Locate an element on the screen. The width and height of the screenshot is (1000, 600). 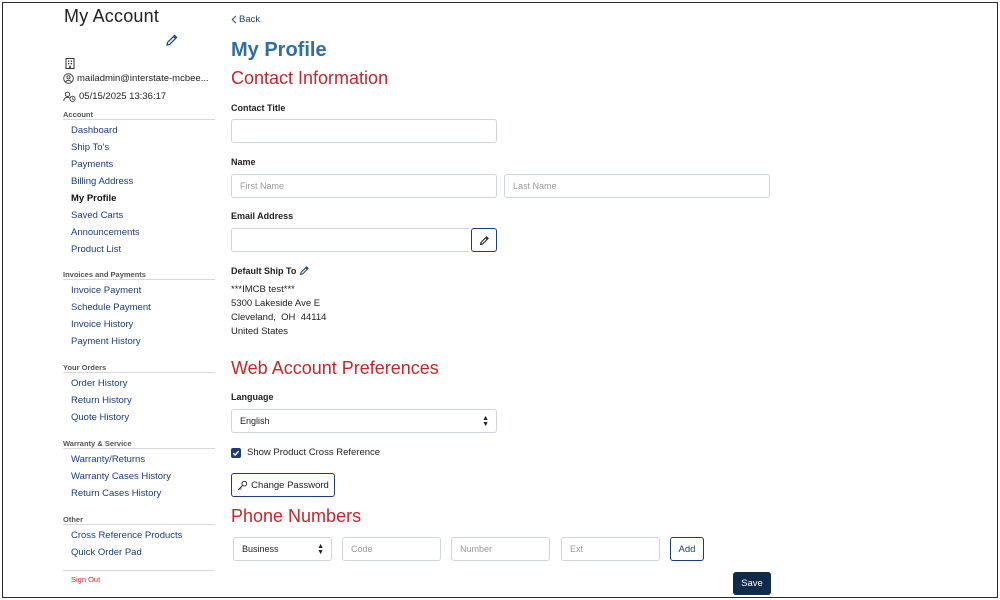
address-city-line: Cleveland, OH 44114 is located at coordinates (279, 317).